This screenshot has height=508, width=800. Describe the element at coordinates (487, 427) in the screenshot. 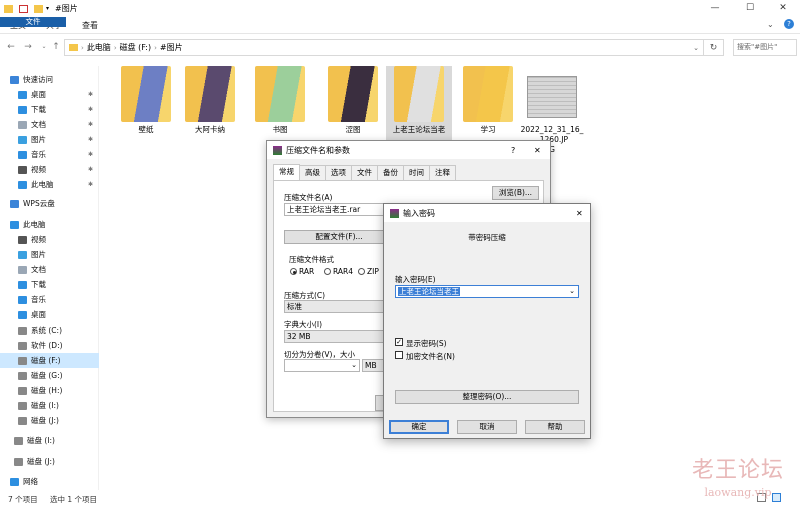

I see `cancel-button: 取消` at that location.